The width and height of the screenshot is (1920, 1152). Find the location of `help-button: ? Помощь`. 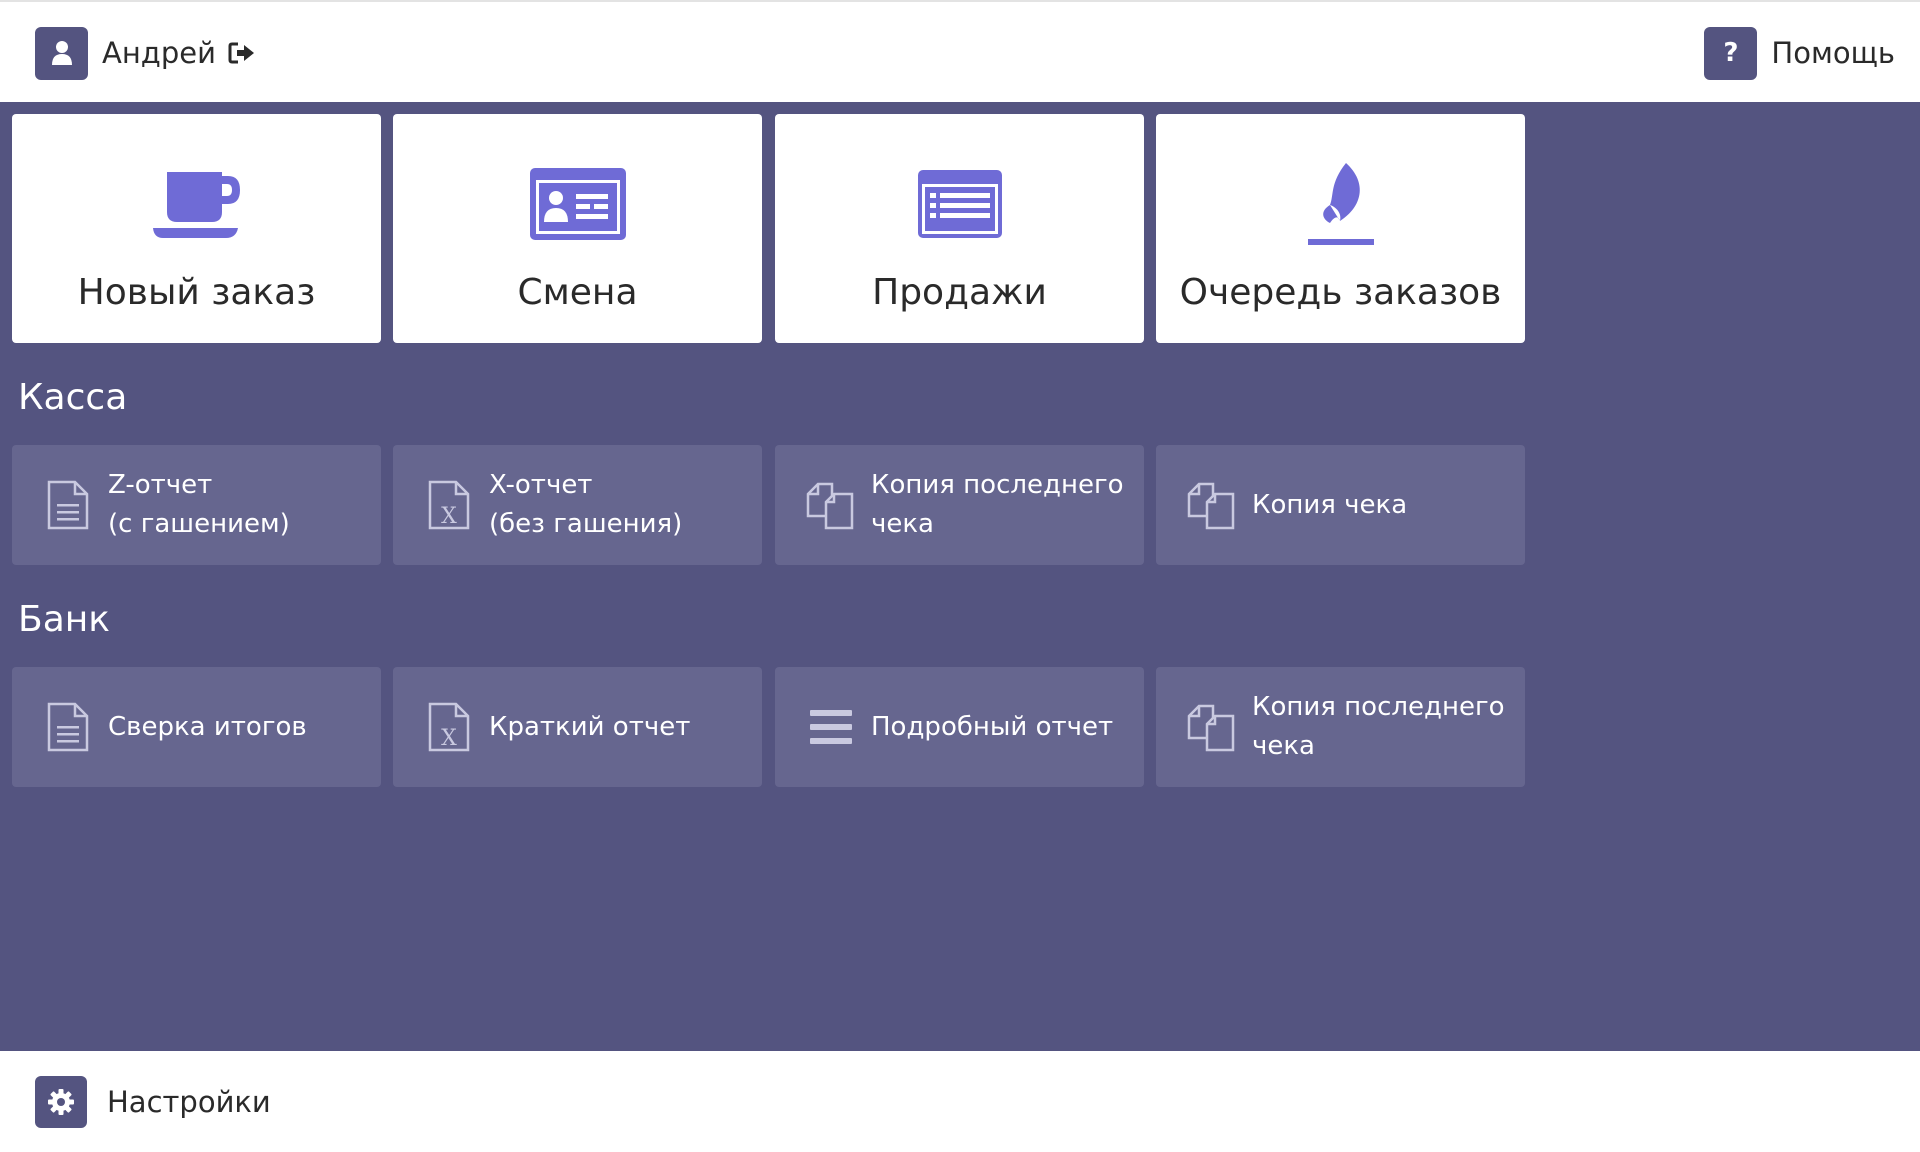

help-button: ? Помощь is located at coordinates (1799, 53).